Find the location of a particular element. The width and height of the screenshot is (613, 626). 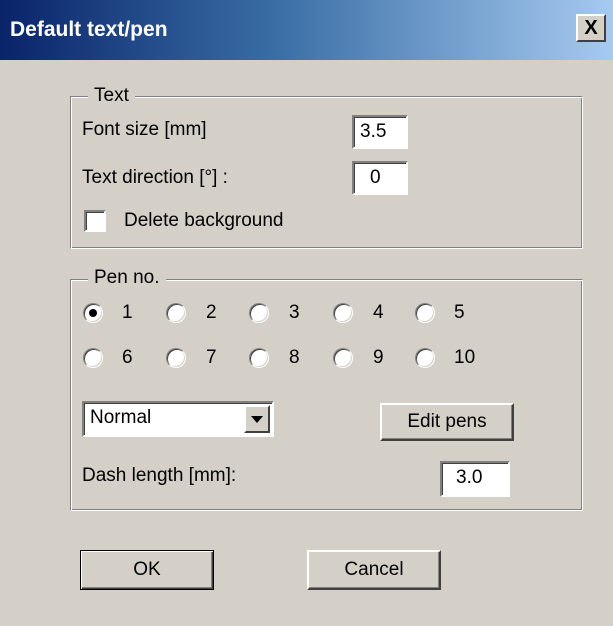

pen-radio-label-4: 4 is located at coordinates (378, 313).